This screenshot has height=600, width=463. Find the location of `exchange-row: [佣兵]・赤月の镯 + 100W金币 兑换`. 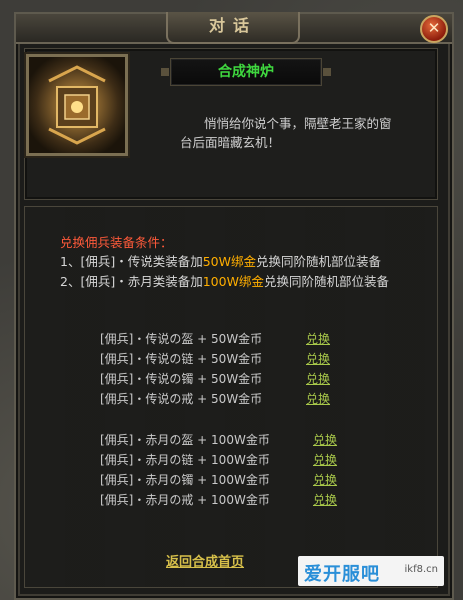

exchange-row: [佣兵]・赤月の镯 + 100W金币 兑换 is located at coordinates (230, 480).